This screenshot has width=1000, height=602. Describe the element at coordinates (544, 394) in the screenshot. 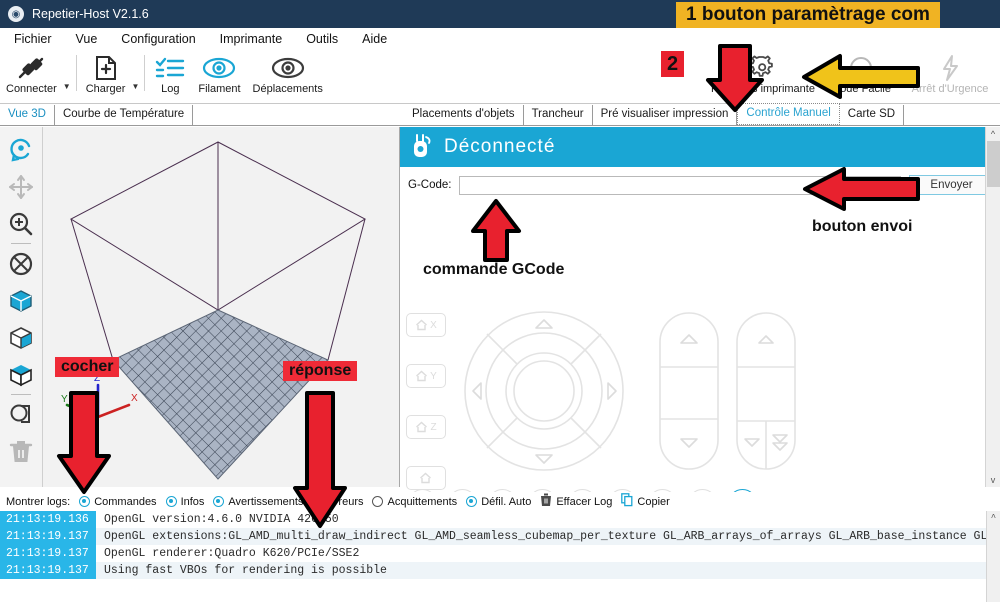

I see `xy-jog-pad` at that location.